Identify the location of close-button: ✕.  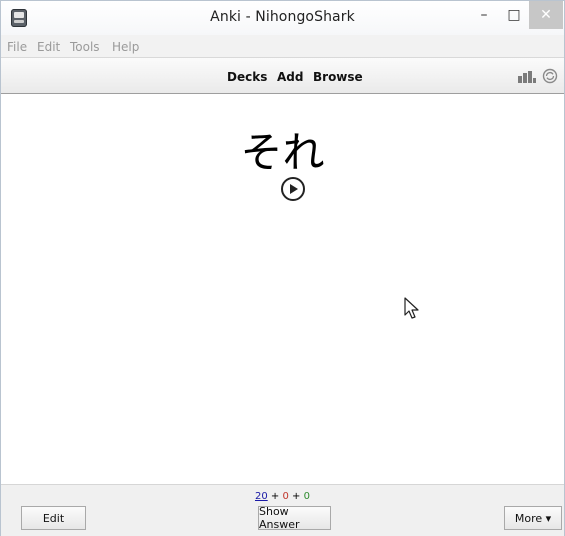
(546, 15).